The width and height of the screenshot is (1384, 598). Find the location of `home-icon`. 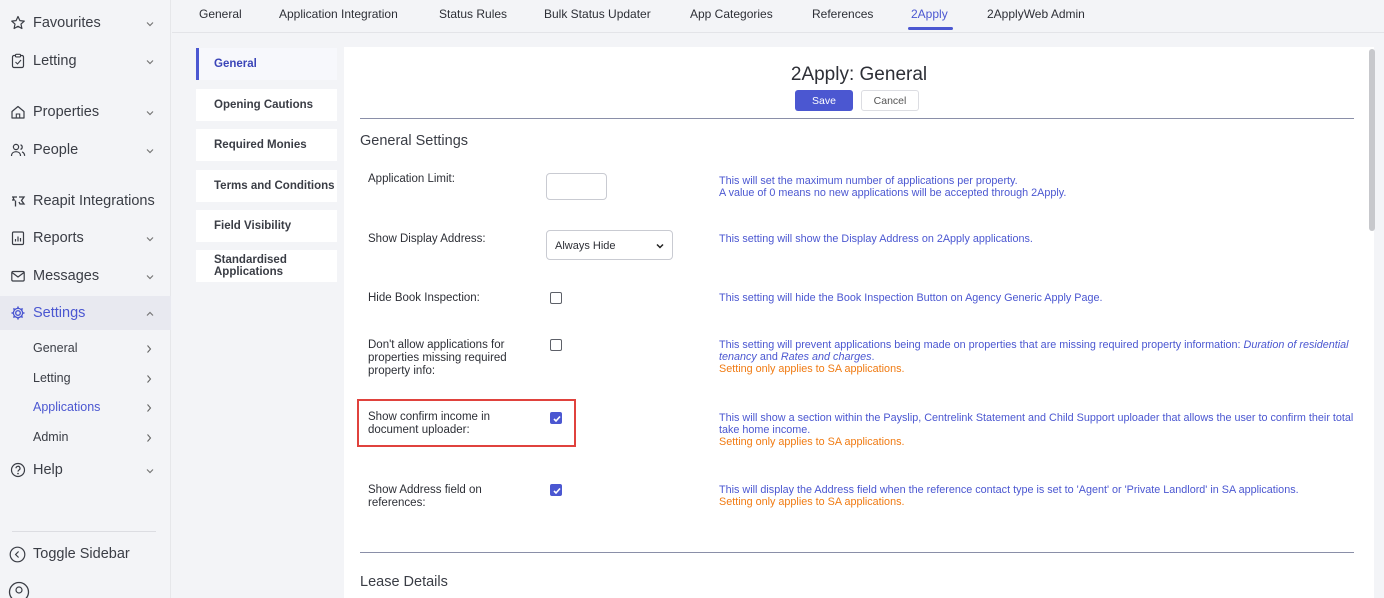

home-icon is located at coordinates (17, 112).